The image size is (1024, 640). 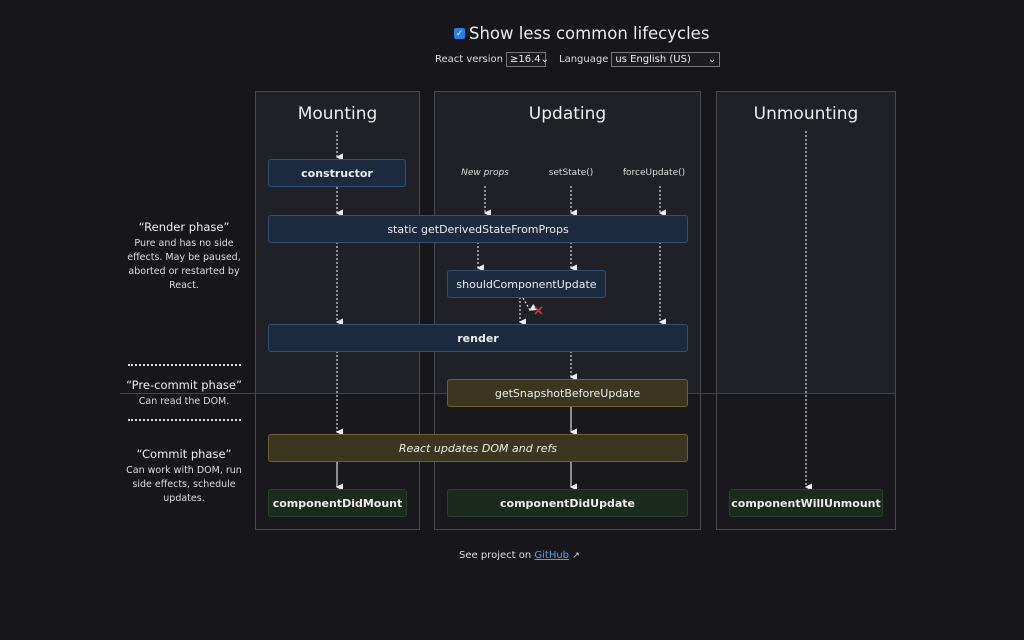 I want to click on cancel-x-icon, so click(x=538, y=310).